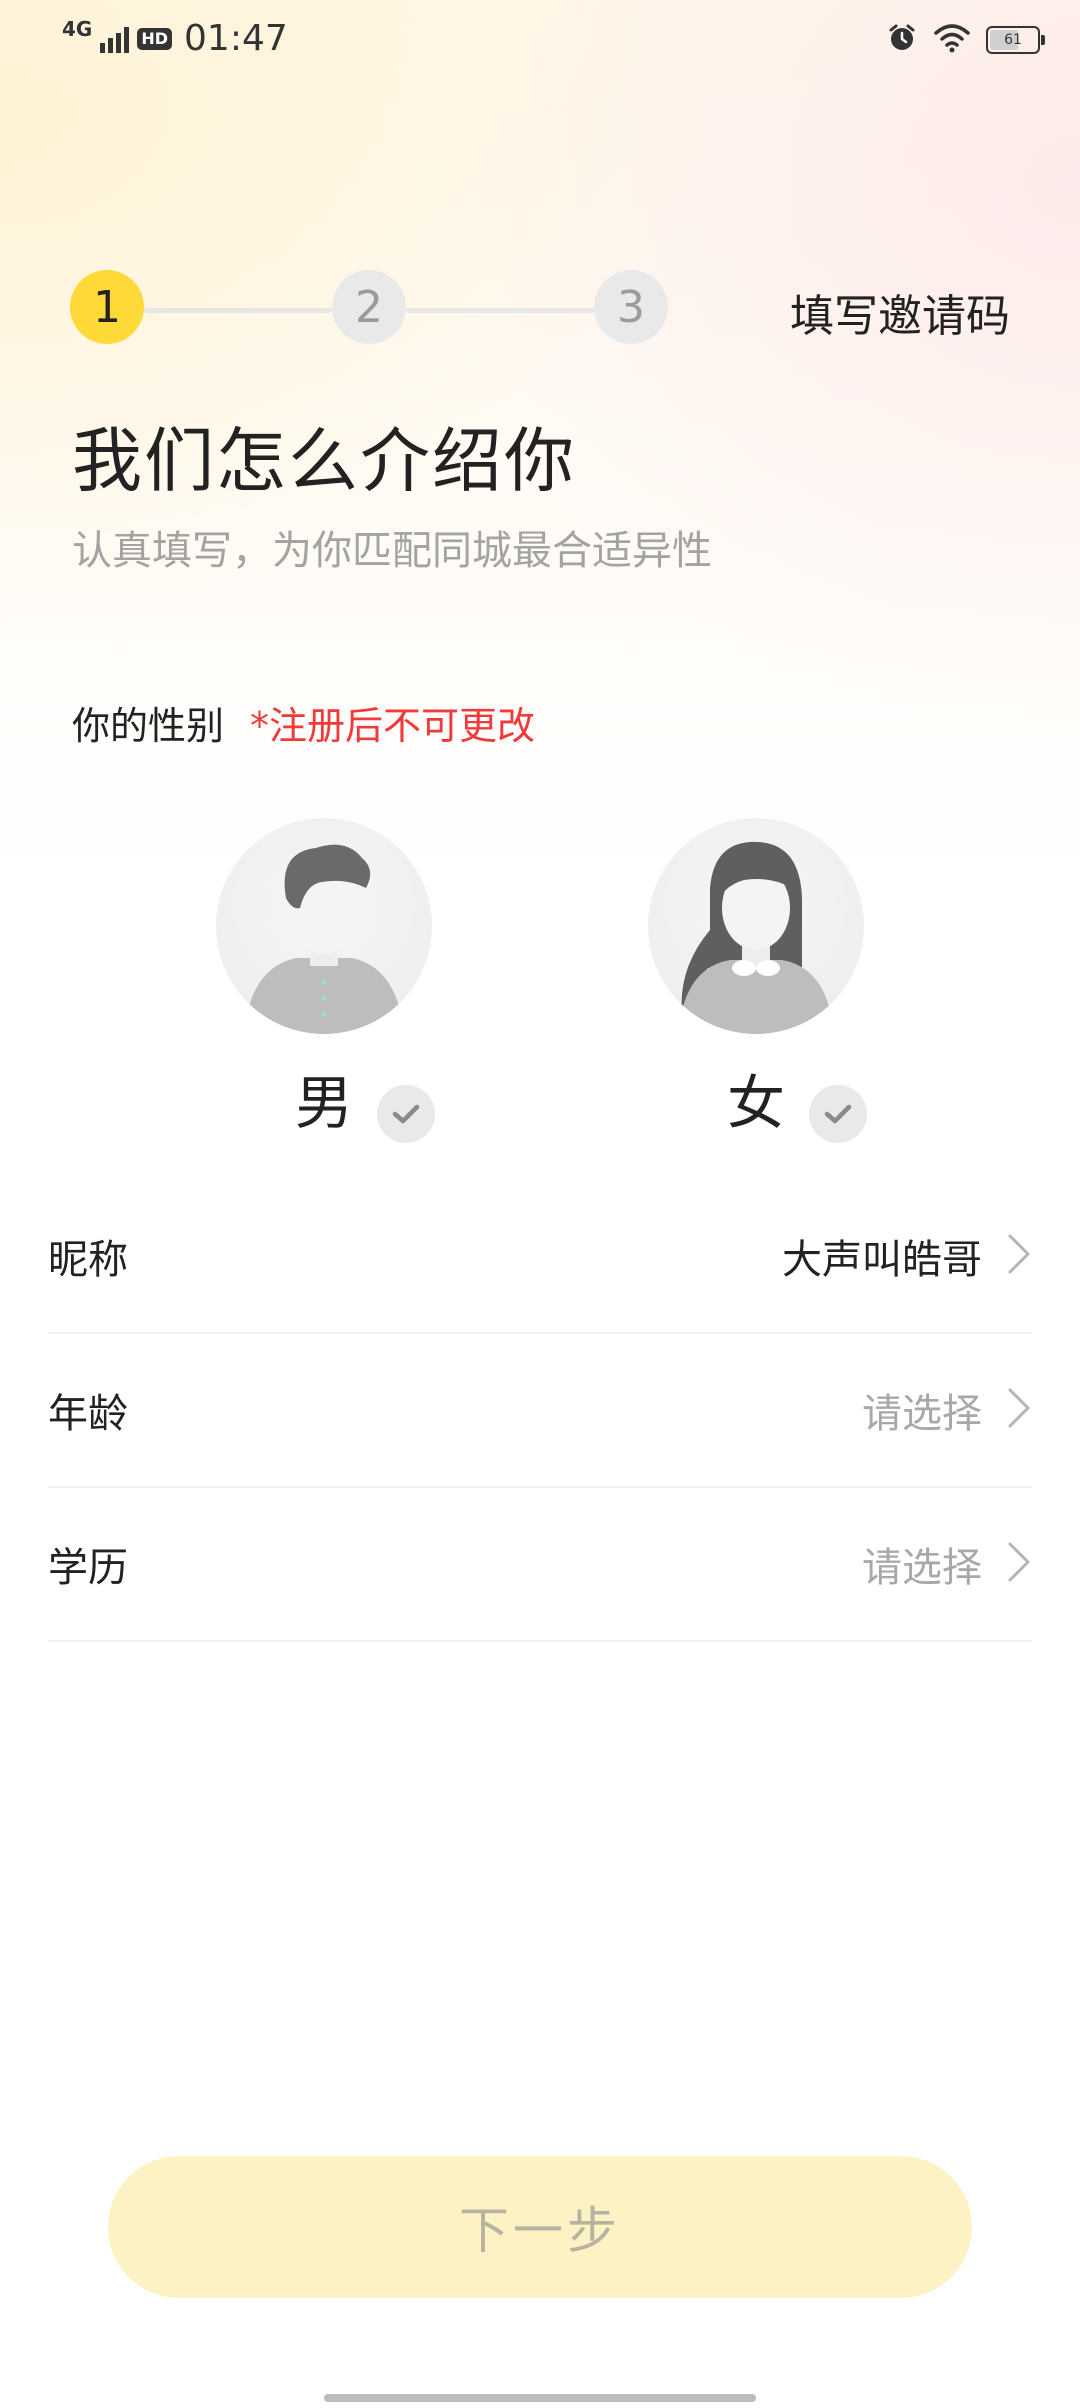  Describe the element at coordinates (540, 2398) in the screenshot. I see `home-indicator` at that location.